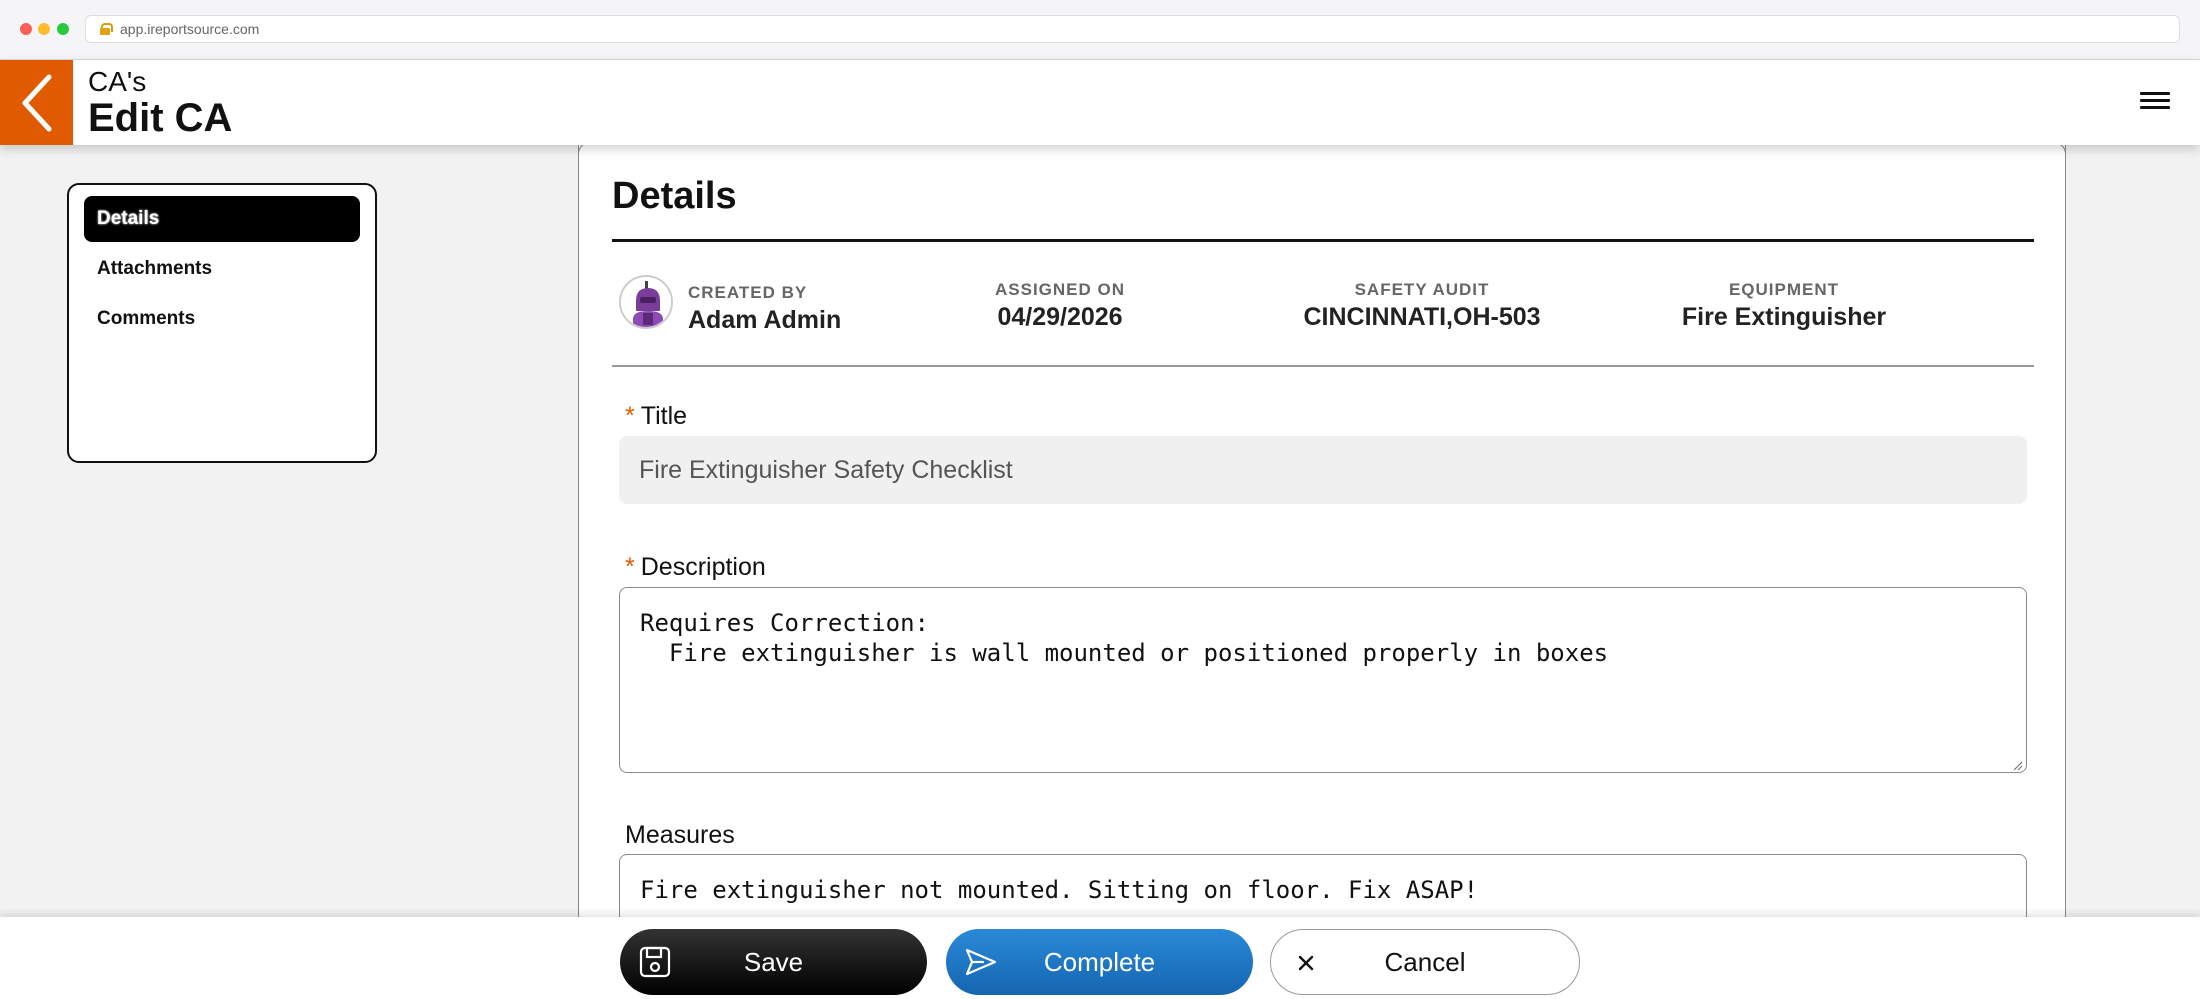 The width and height of the screenshot is (2200, 999). What do you see at coordinates (1784, 289) in the screenshot?
I see `equipment-label: EQUIPMENT` at bounding box center [1784, 289].